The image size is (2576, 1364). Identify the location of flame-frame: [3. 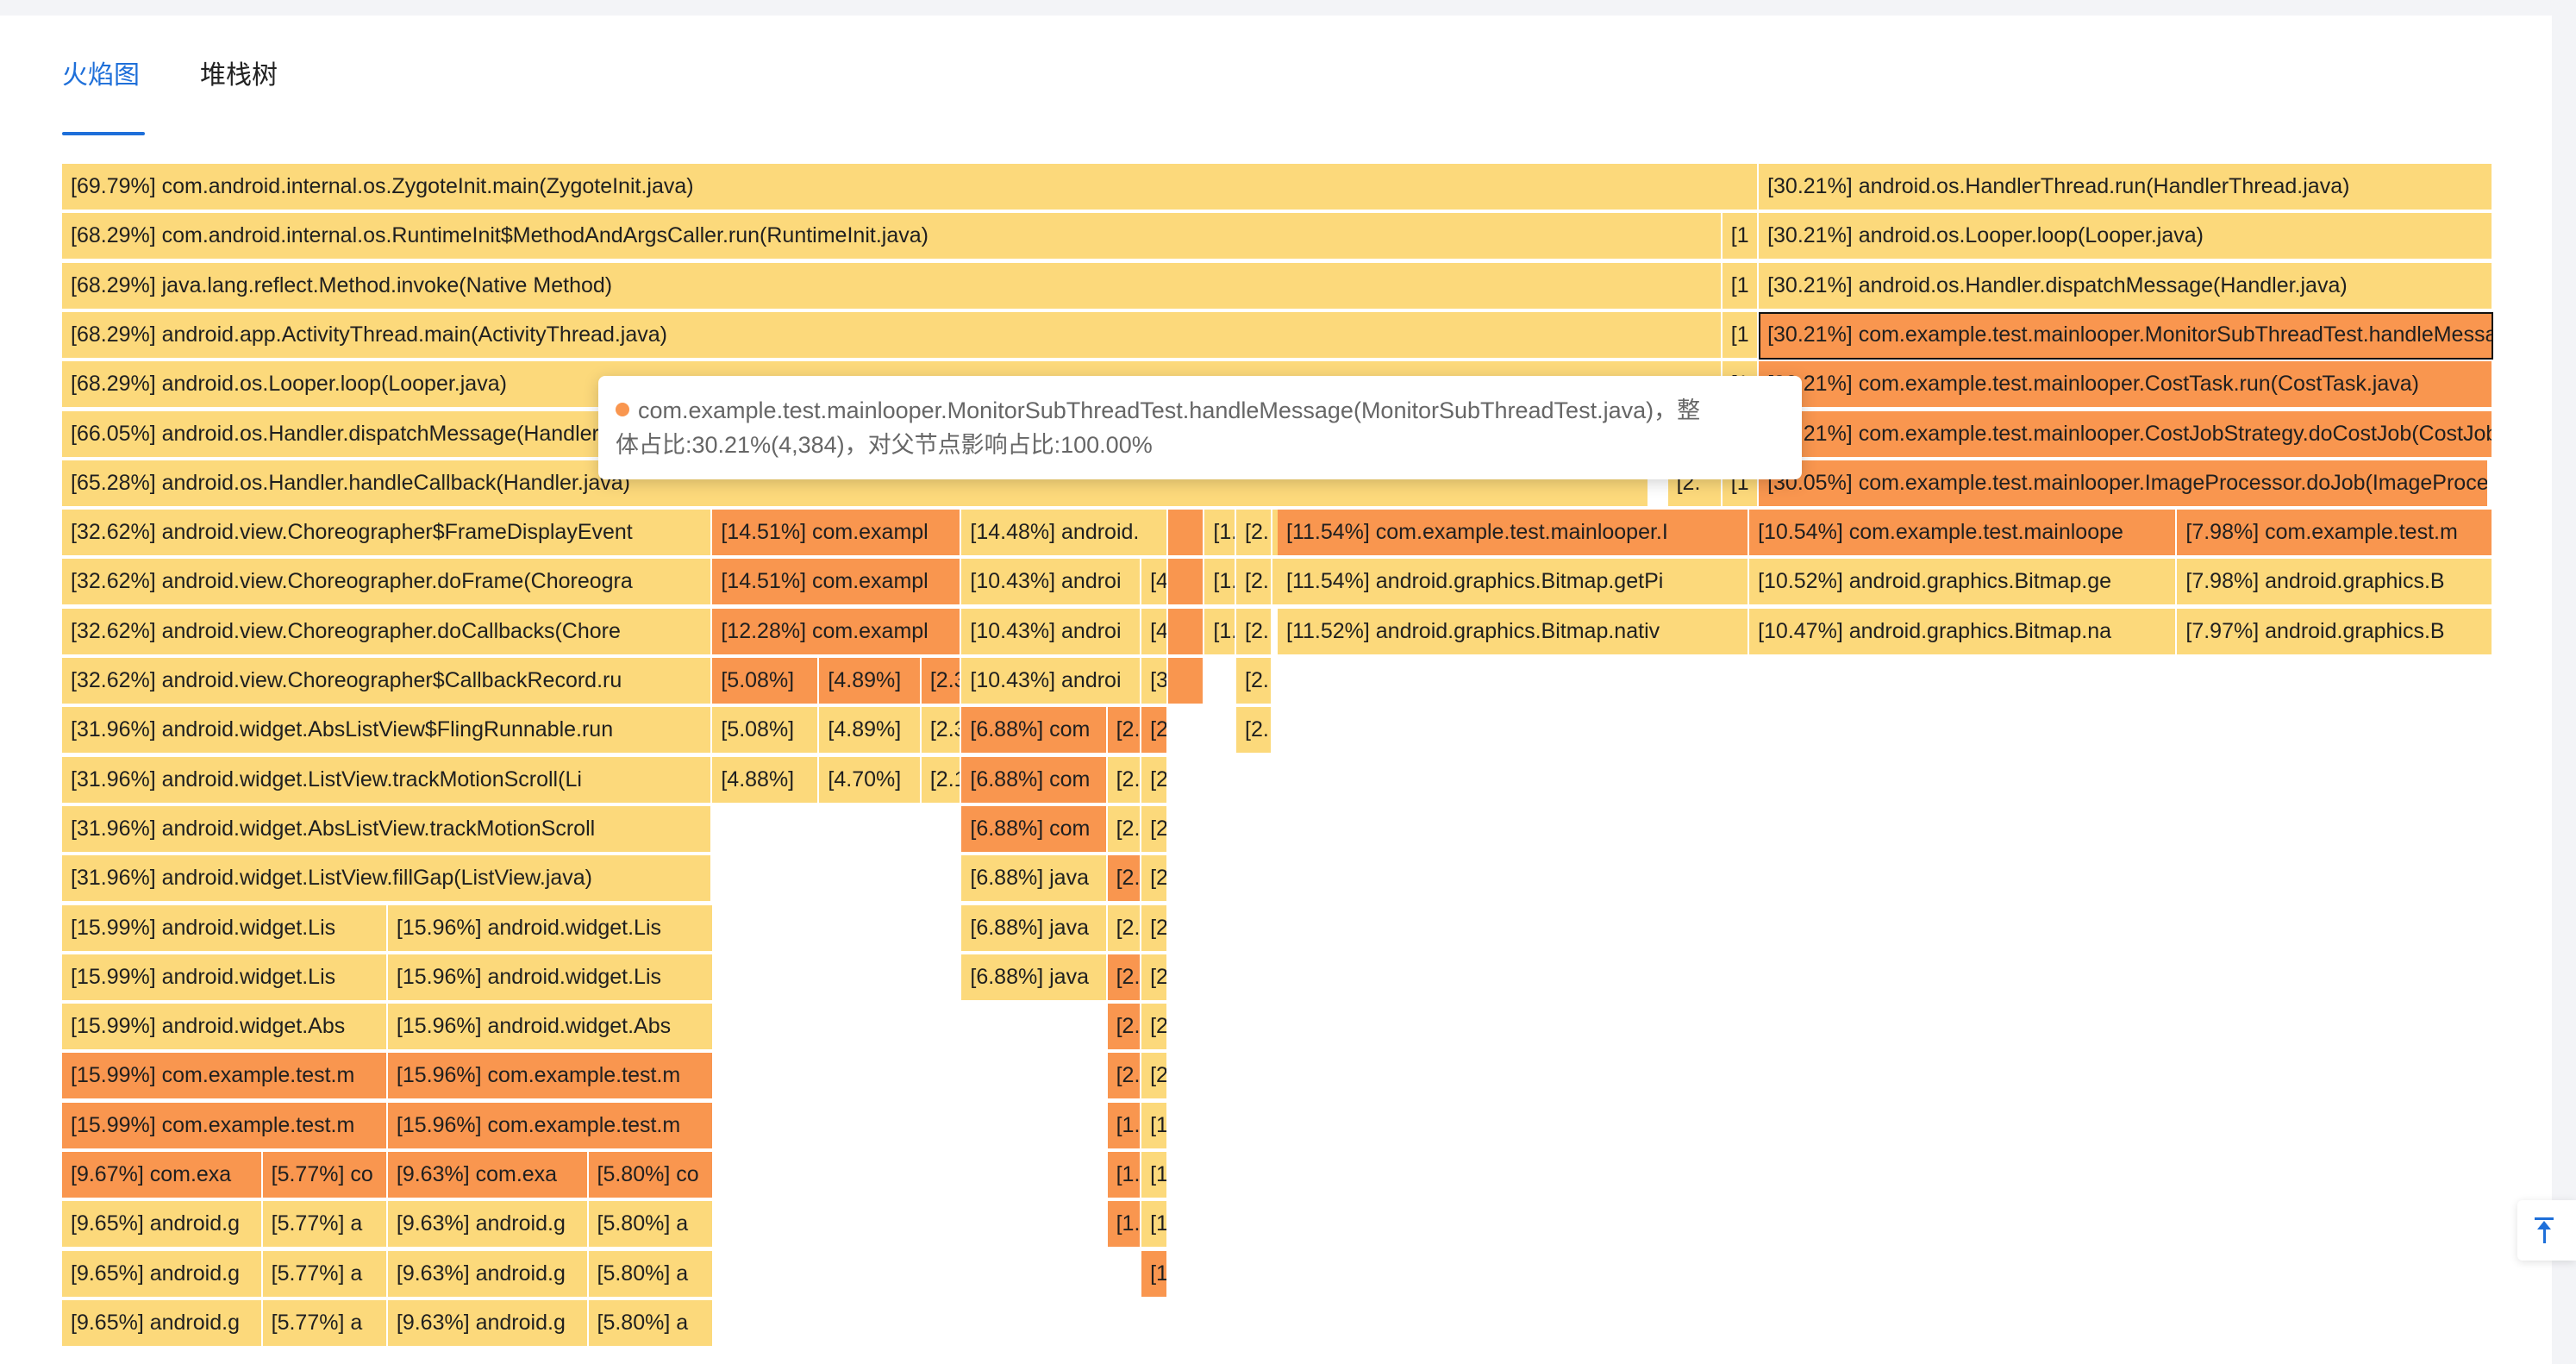
(1155, 682).